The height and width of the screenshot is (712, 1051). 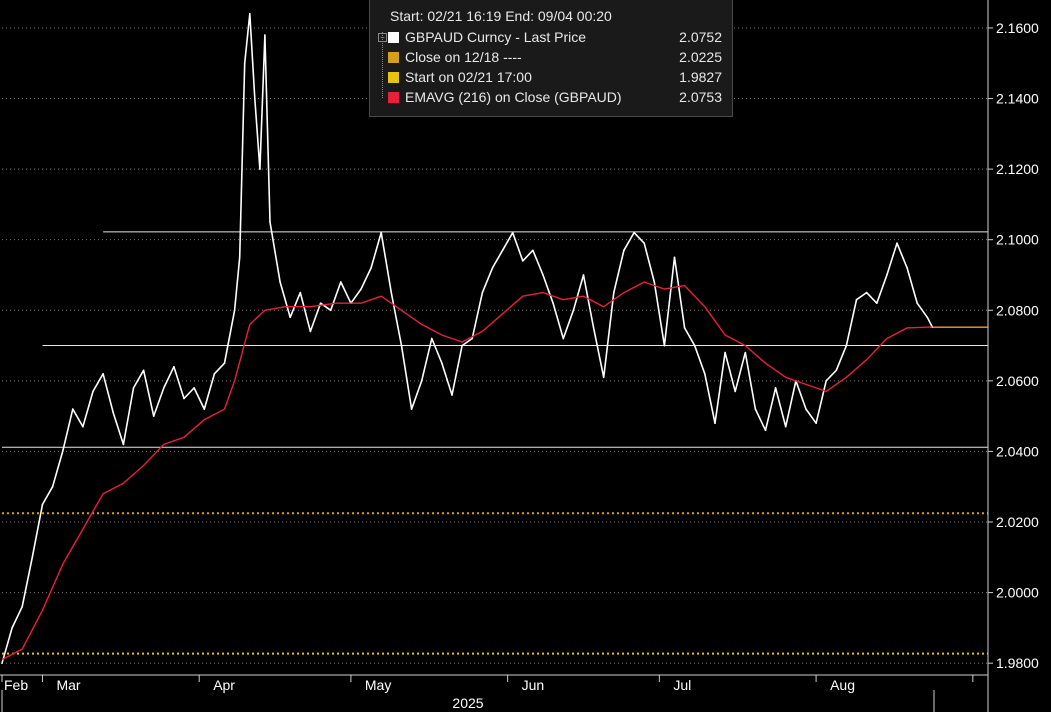 What do you see at coordinates (467, 703) in the screenshot?
I see `x-axis-label: 2025` at bounding box center [467, 703].